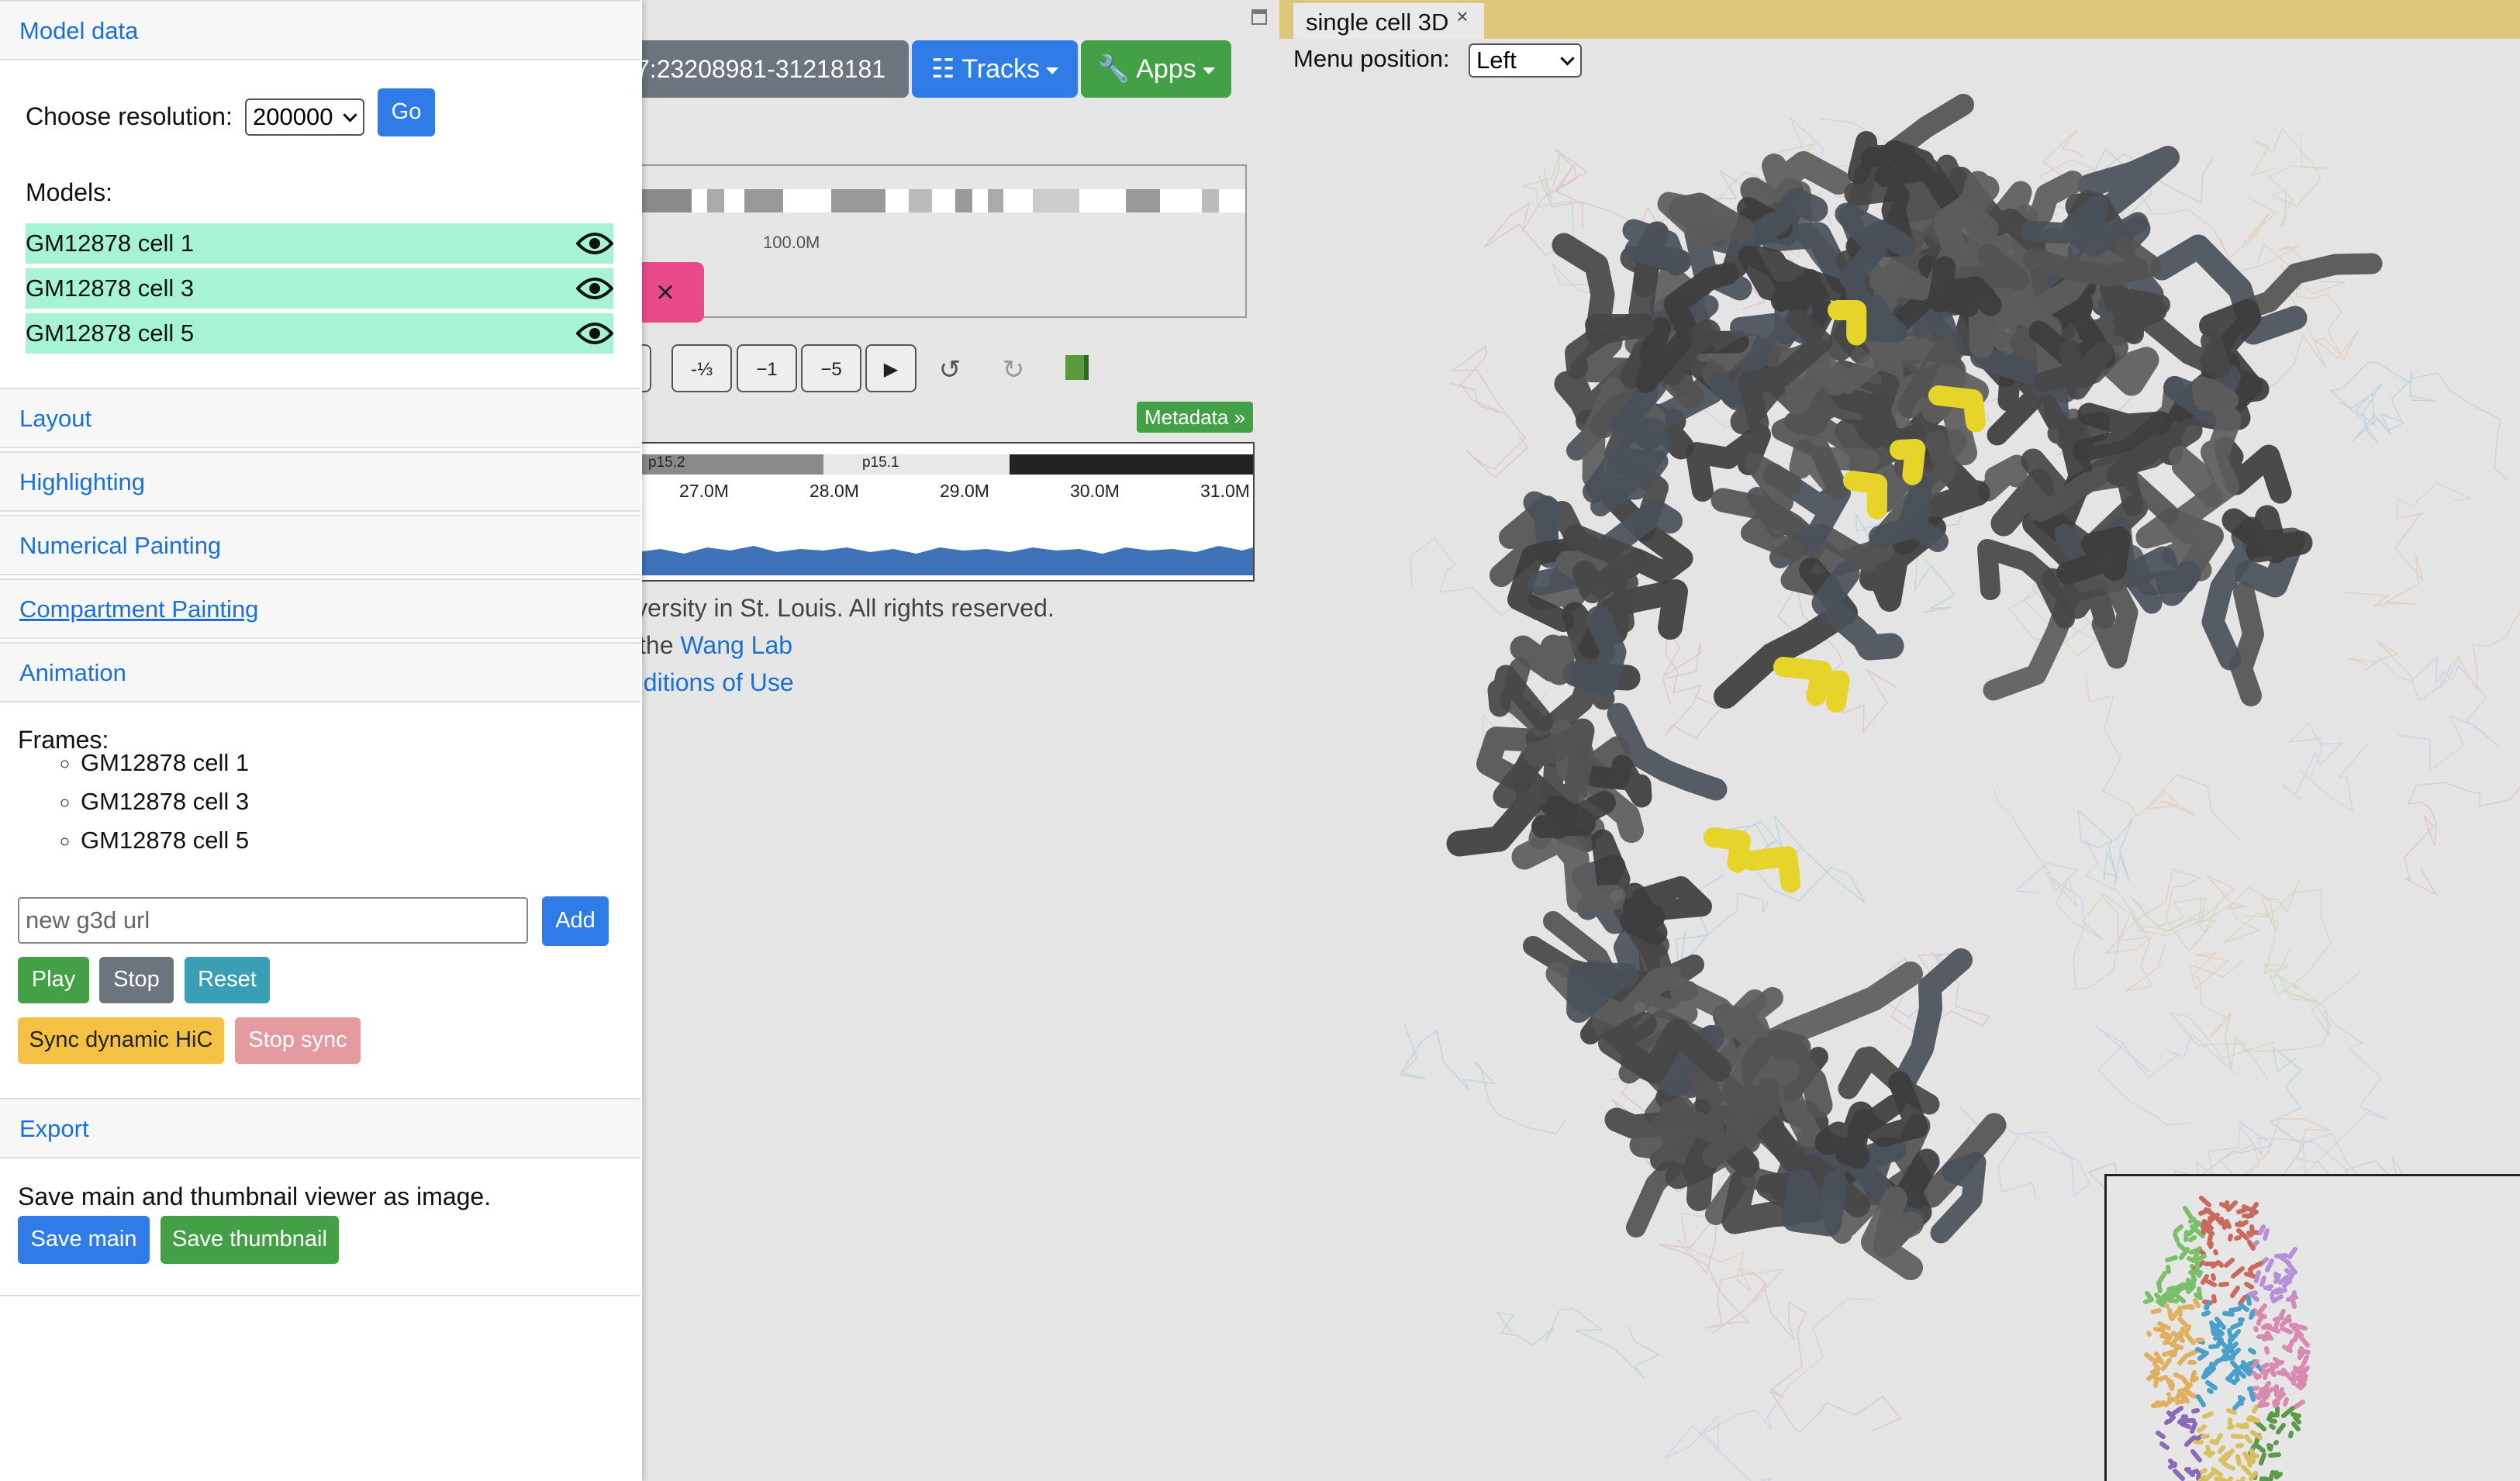  I want to click on thumbnail-structure, so click(2227, 1338).